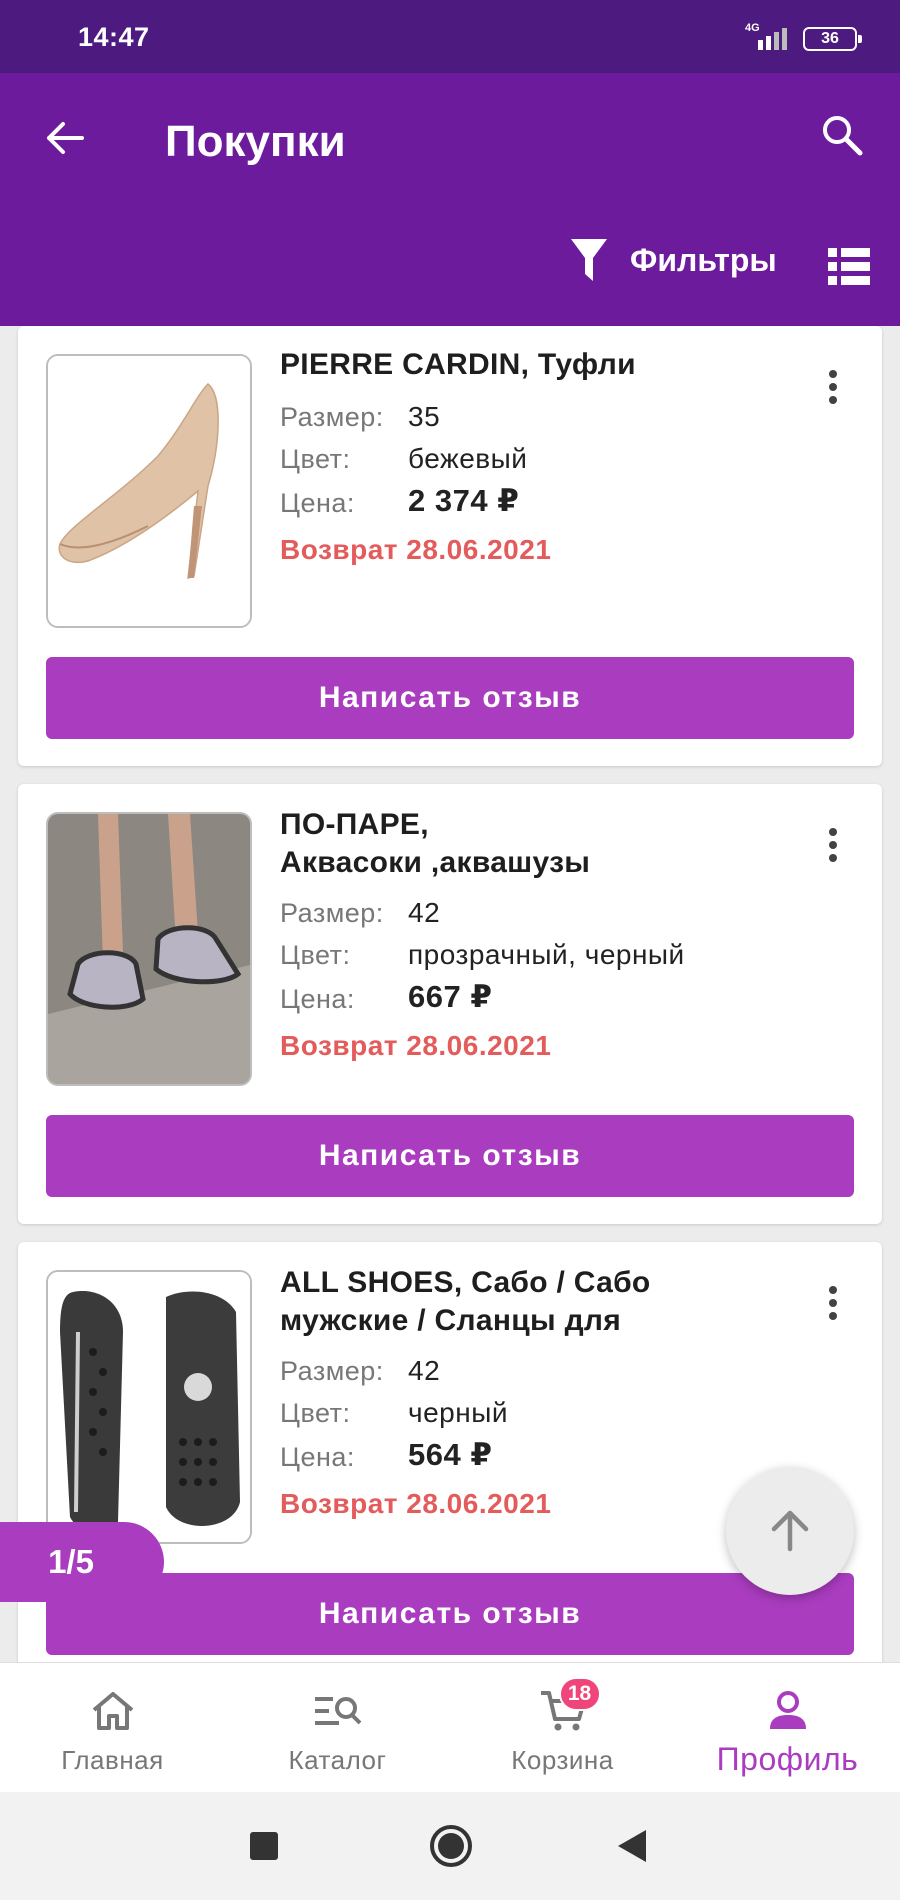 The image size is (900, 1900). I want to click on product-name: PIERRE CARDIN, Туфли, so click(458, 365).